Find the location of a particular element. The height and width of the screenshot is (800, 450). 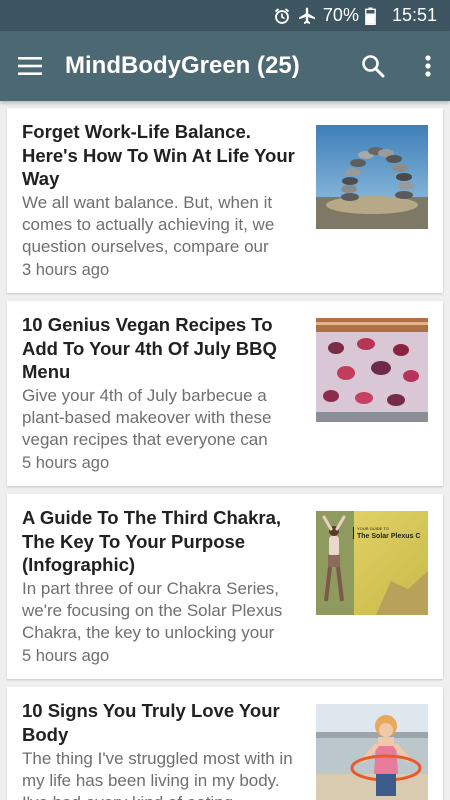

menu-icon is located at coordinates (30, 66).